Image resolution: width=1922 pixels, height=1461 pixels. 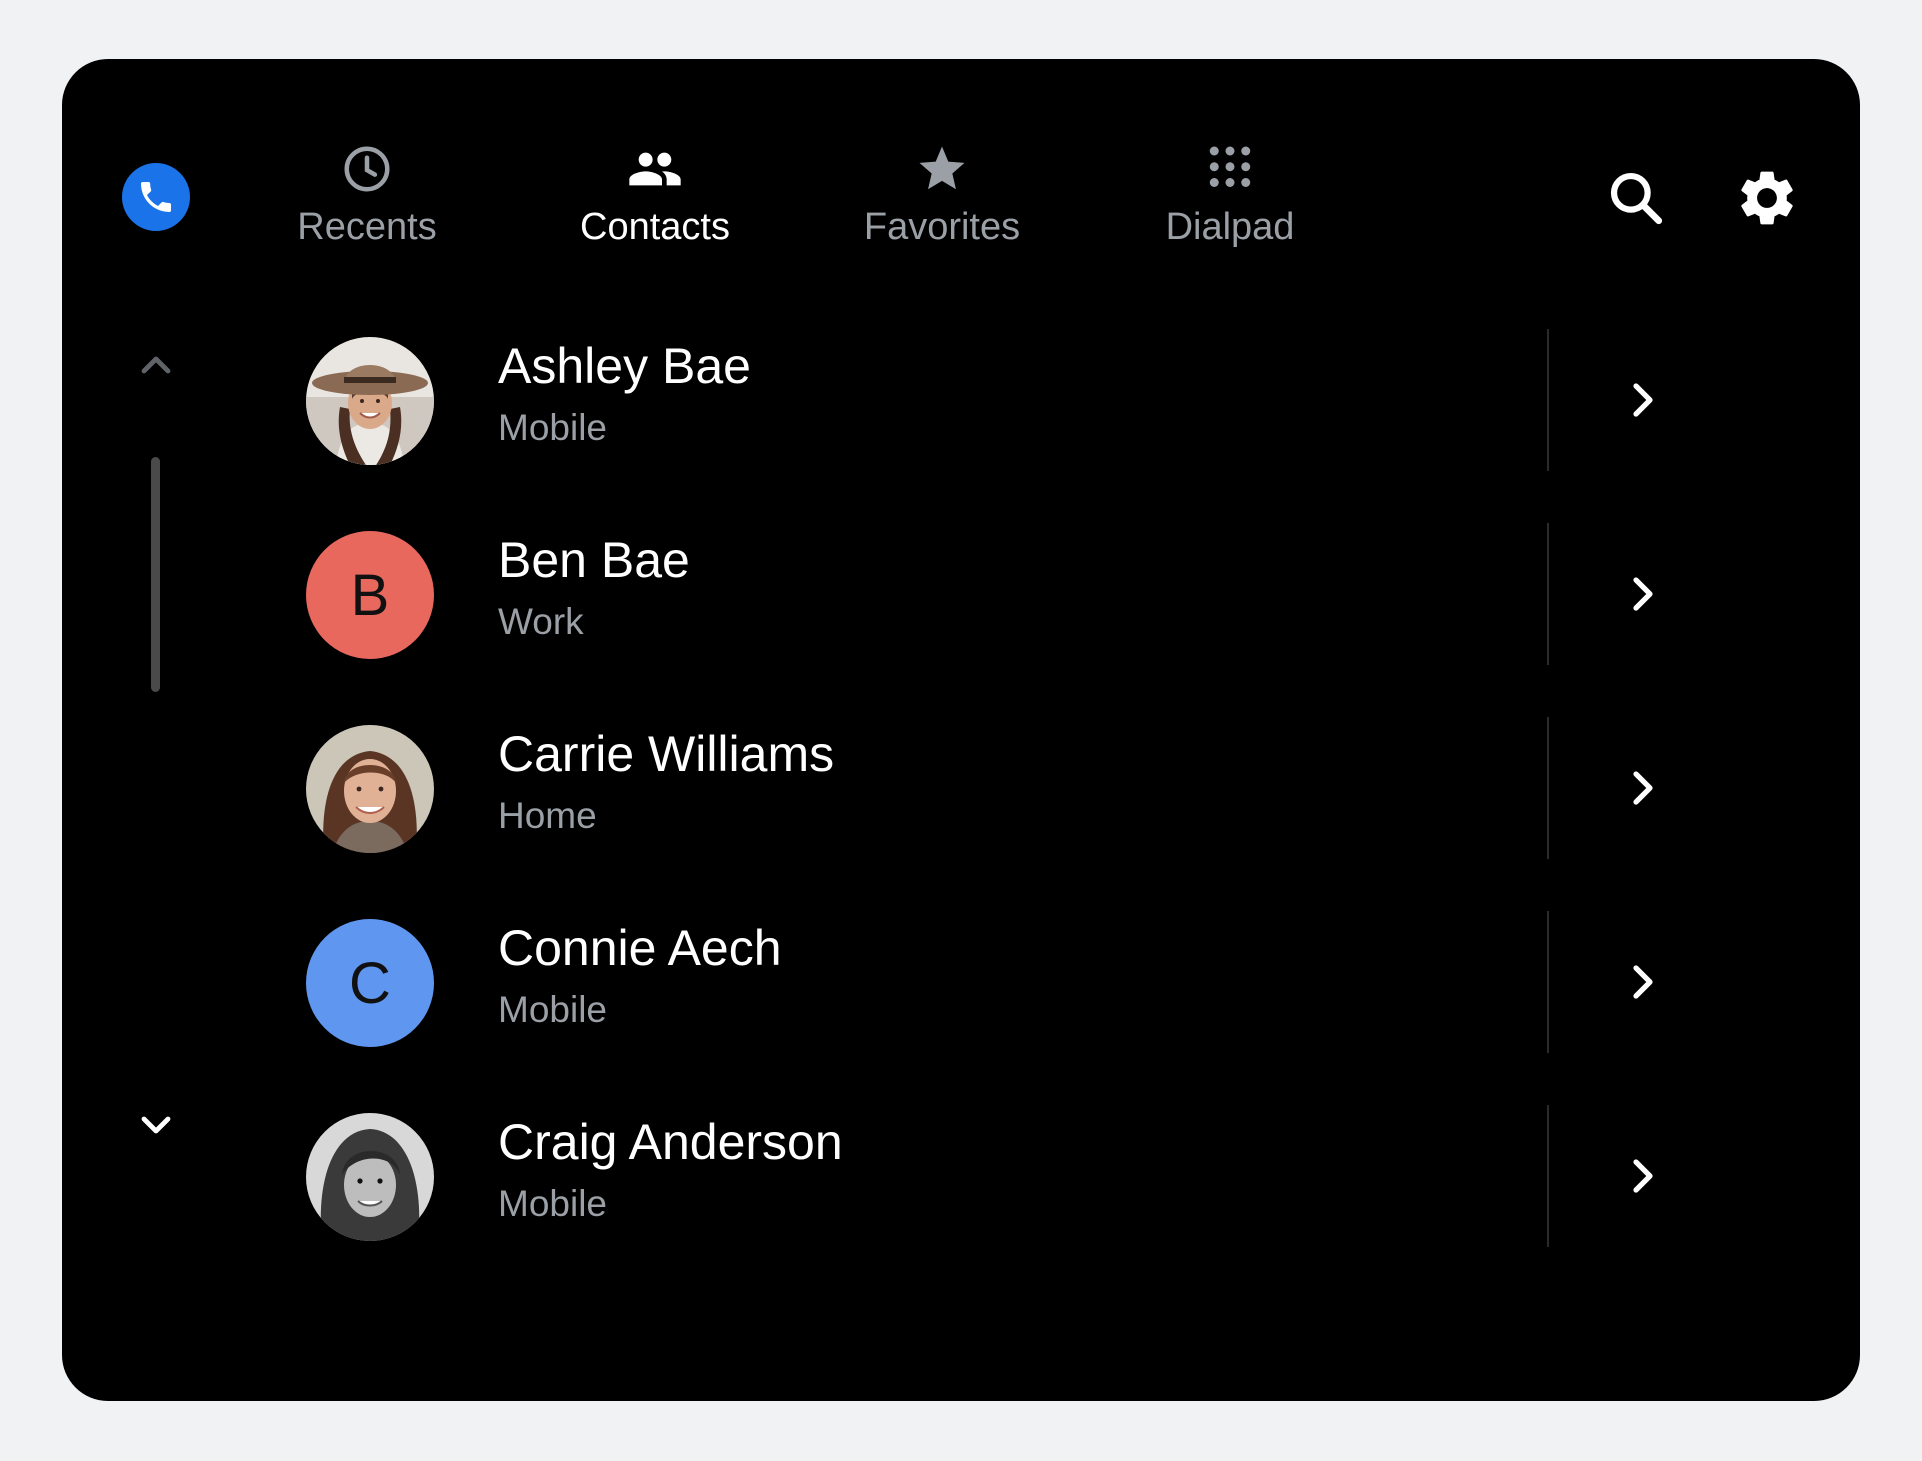 What do you see at coordinates (942, 169) in the screenshot?
I see `star-icon` at bounding box center [942, 169].